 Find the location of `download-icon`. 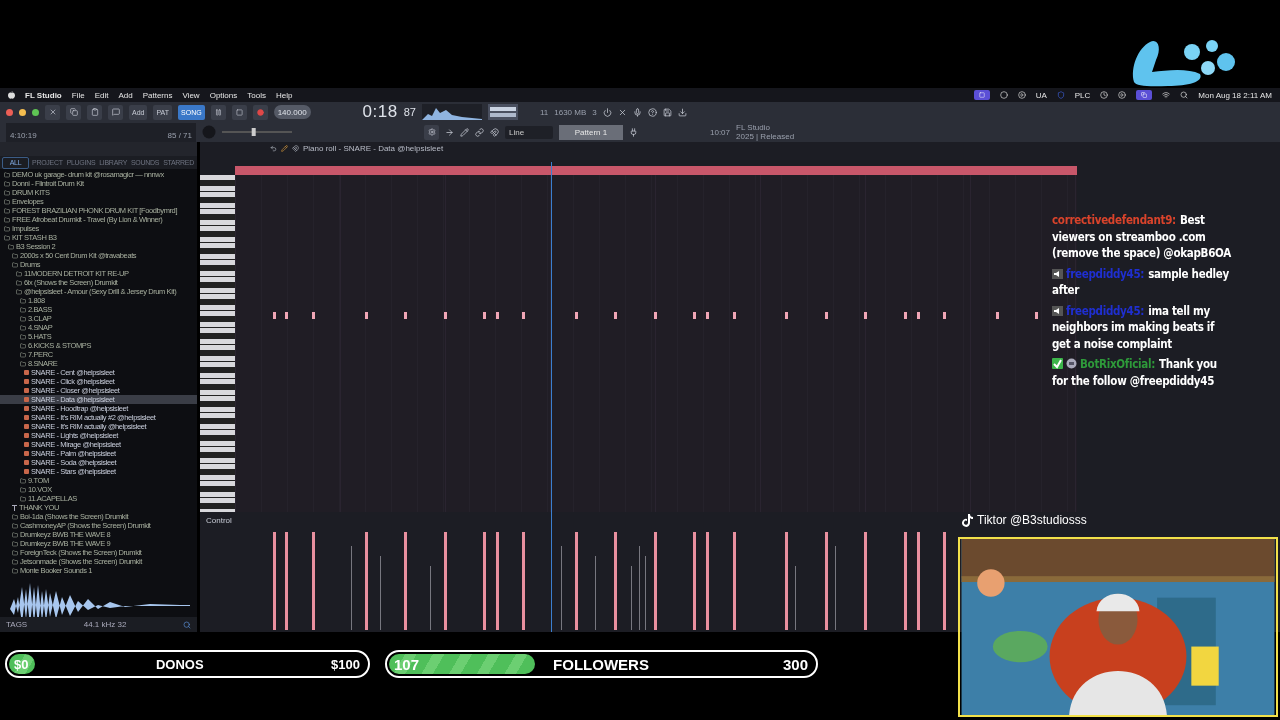

download-icon is located at coordinates (682, 112).